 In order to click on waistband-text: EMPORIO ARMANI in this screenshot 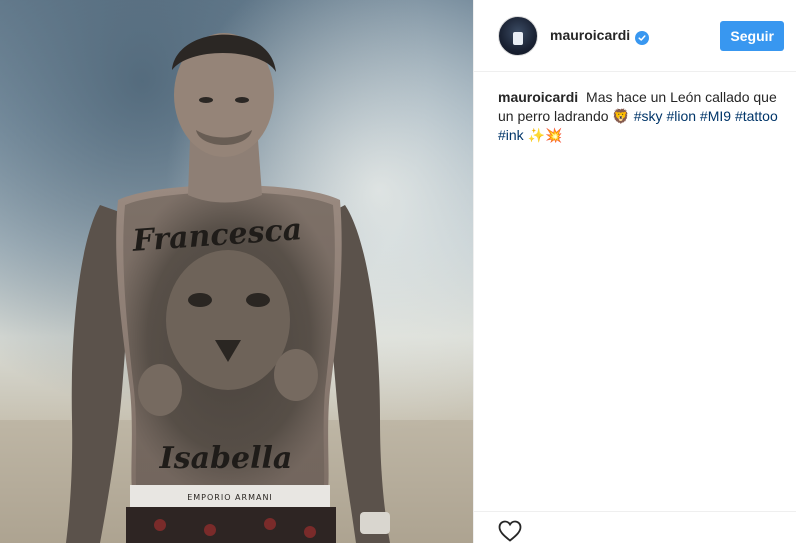, I will do `click(230, 497)`.